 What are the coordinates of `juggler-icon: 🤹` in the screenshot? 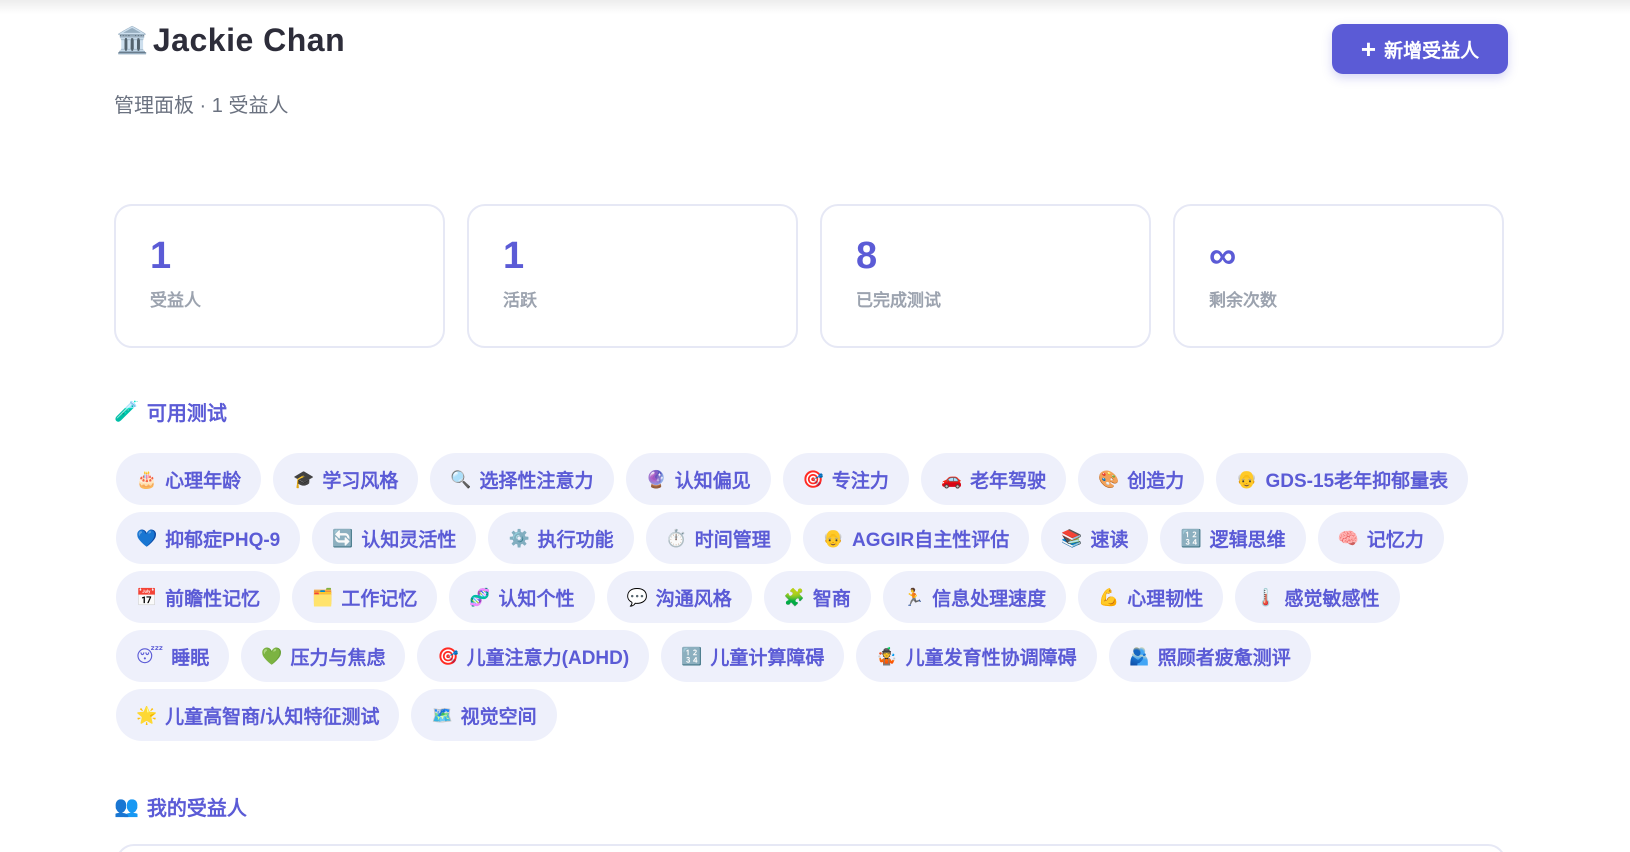 It's located at (887, 656).